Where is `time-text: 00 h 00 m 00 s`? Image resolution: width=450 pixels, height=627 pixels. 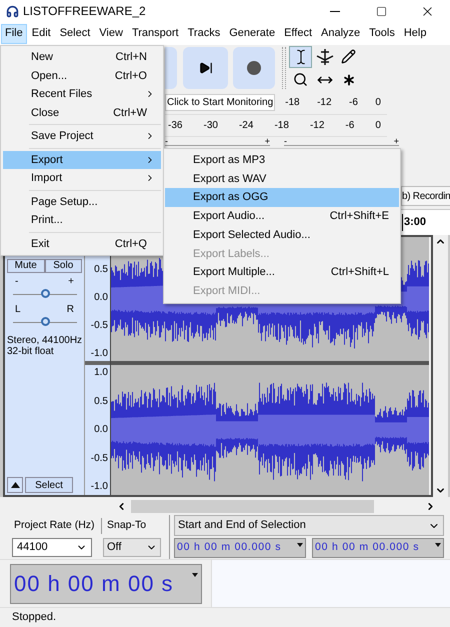 time-text: 00 h 00 m 00 s is located at coordinates (94, 584).